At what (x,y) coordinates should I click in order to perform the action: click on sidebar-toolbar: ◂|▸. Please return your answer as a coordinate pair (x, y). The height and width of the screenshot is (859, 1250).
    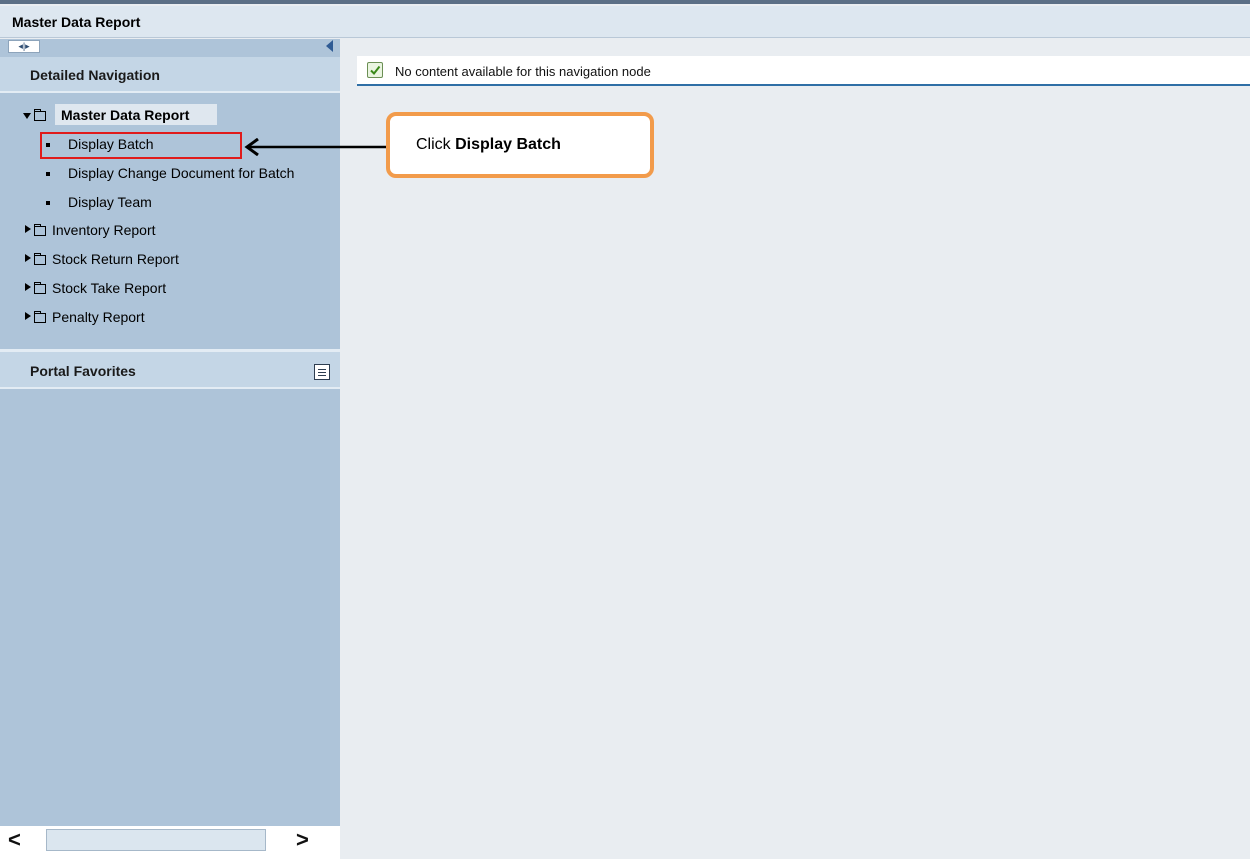
    Looking at the image, I should click on (170, 47).